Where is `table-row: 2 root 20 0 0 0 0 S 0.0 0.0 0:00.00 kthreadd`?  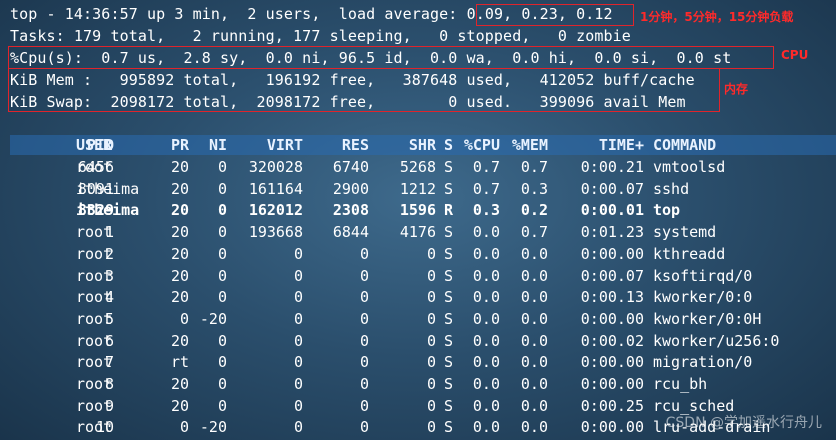
table-row: 2 root 20 0 0 0 0 S 0.0 0.0 0:00.00 kthreadd is located at coordinates (418, 254).